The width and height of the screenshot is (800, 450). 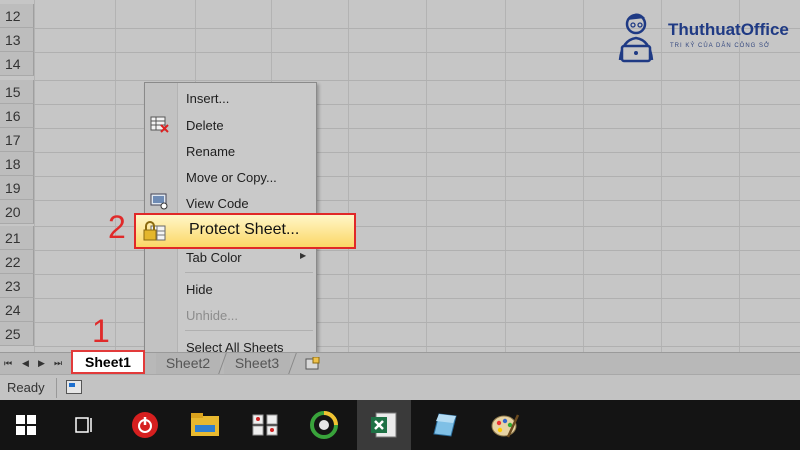 I want to click on lock-icon, so click(x=154, y=231).